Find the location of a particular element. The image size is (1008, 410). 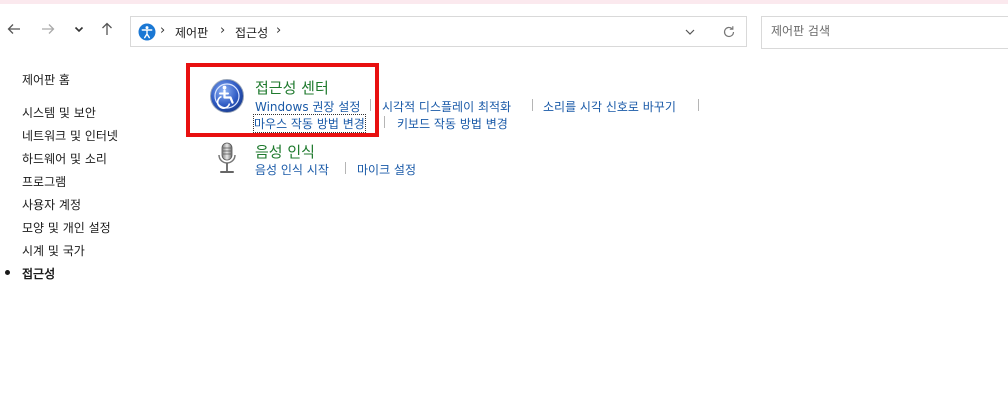

link-replace-sounds-with-visual-cues: 소리를 시각 신호로 바꾸기 is located at coordinates (609, 106).